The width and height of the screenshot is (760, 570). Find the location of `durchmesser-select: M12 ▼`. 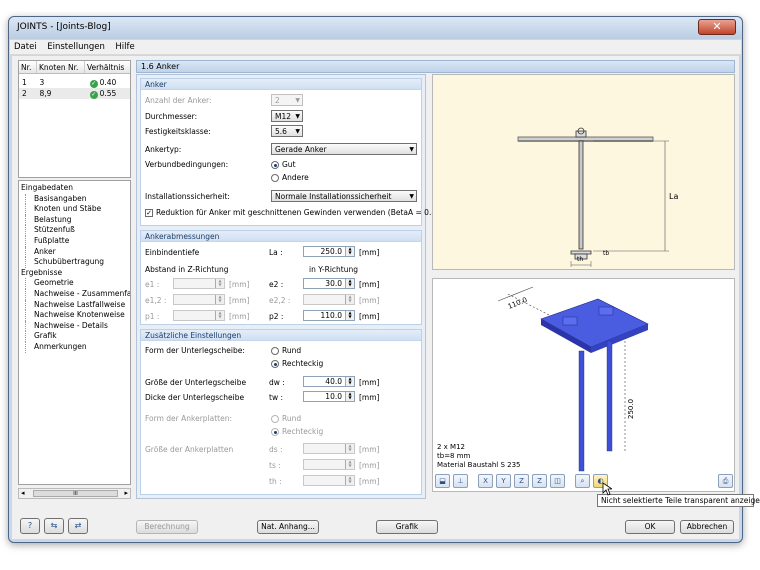

durchmesser-select: M12 ▼ is located at coordinates (287, 116).